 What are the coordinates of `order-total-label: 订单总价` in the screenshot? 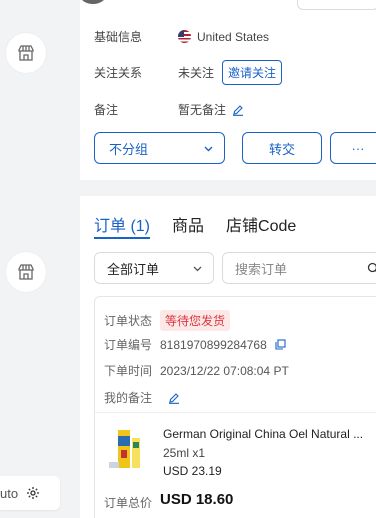 It's located at (128, 503).